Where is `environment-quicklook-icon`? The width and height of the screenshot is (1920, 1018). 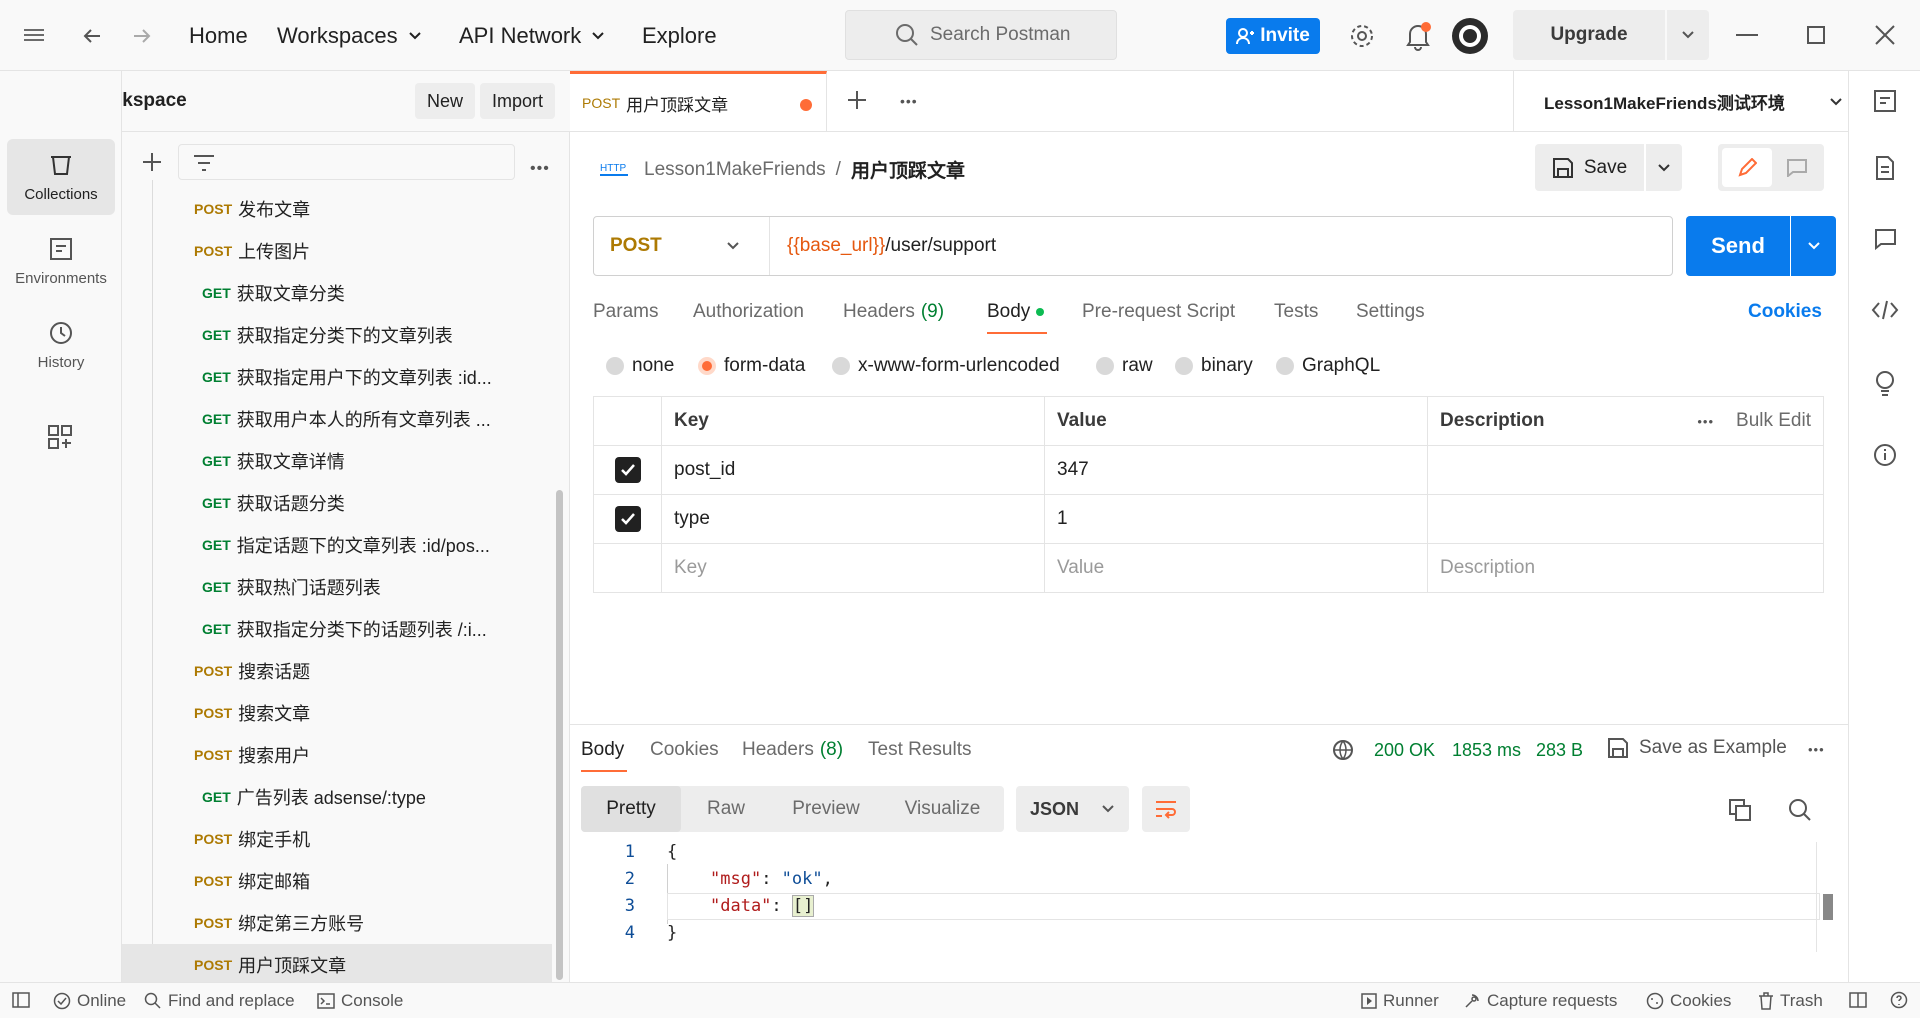
environment-quicklook-icon is located at coordinates (1885, 101).